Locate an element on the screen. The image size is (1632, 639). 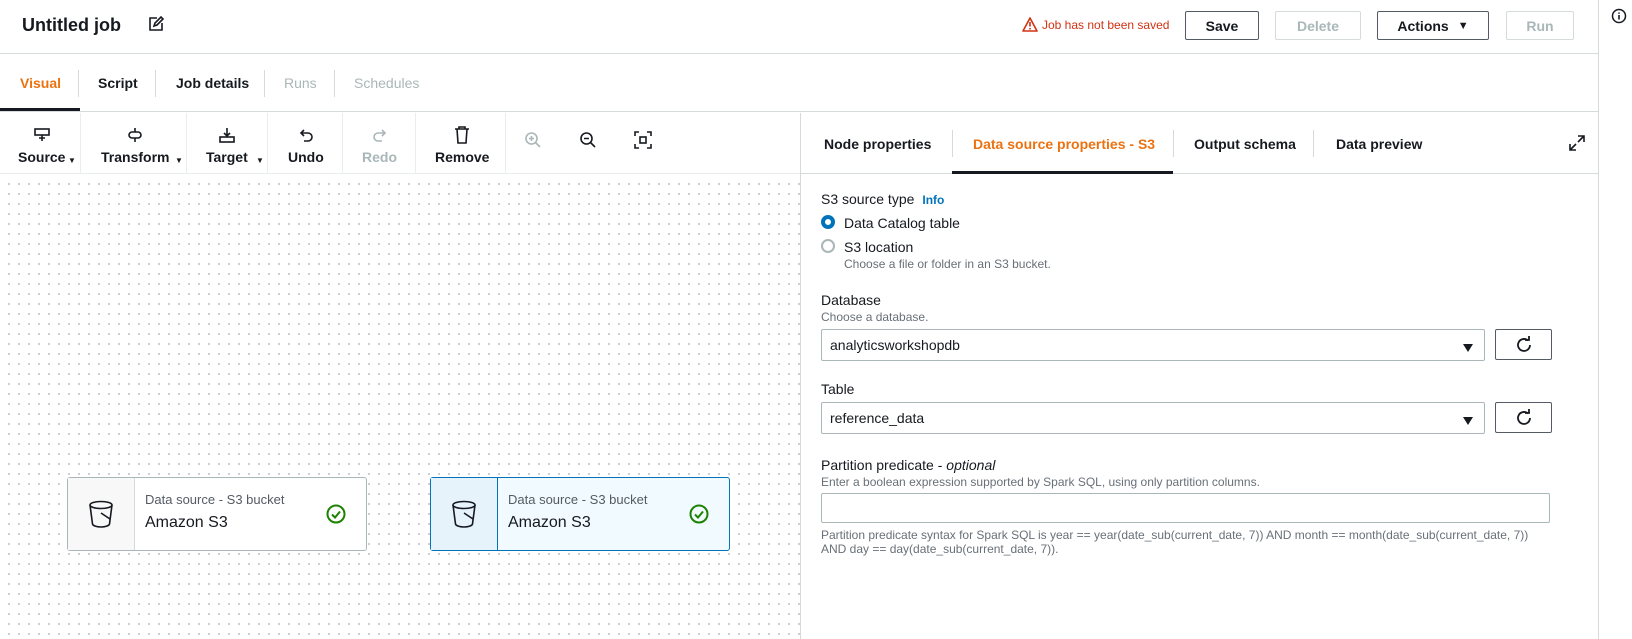
delete-button: Delete is located at coordinates (1318, 25).